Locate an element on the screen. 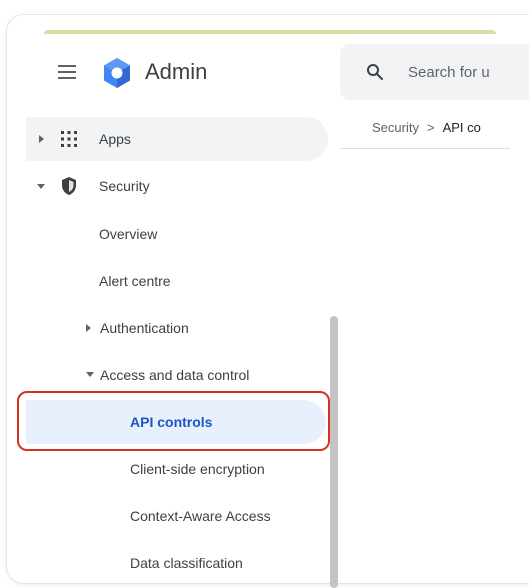 The height and width of the screenshot is (588, 529). search-input: Search for u is located at coordinates (453, 72).